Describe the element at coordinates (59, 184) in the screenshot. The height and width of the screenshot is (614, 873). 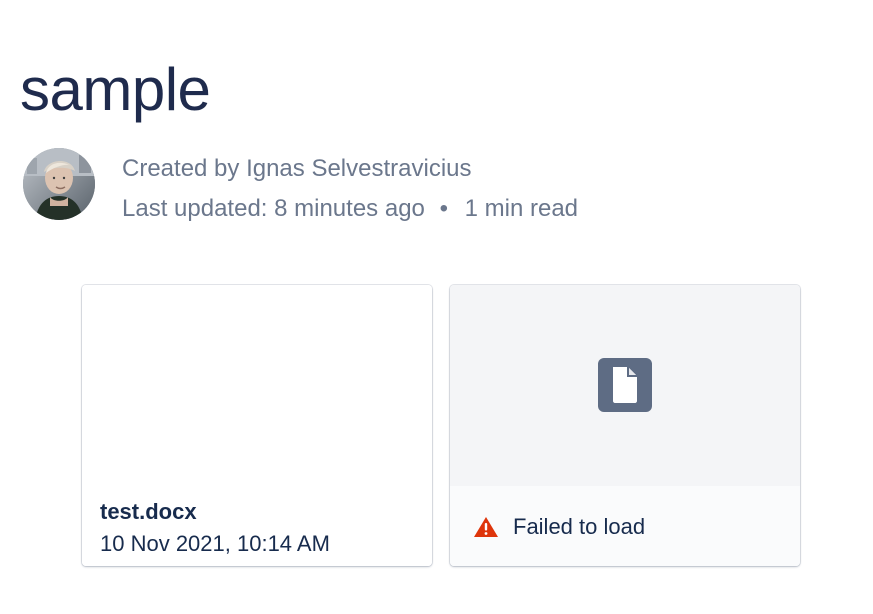
I see `author-avatar` at that location.